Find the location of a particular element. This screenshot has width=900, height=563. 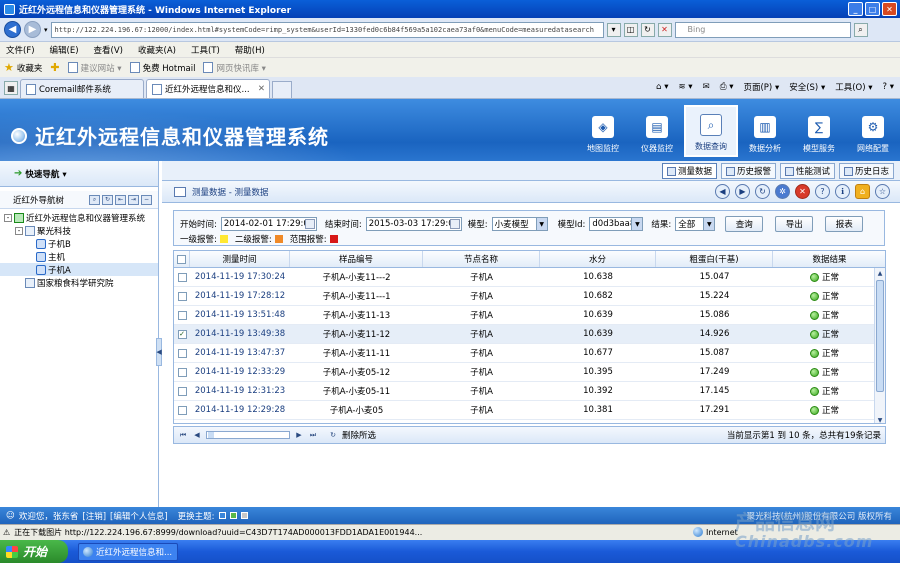

search-input: Bing is located at coordinates (762, 29).